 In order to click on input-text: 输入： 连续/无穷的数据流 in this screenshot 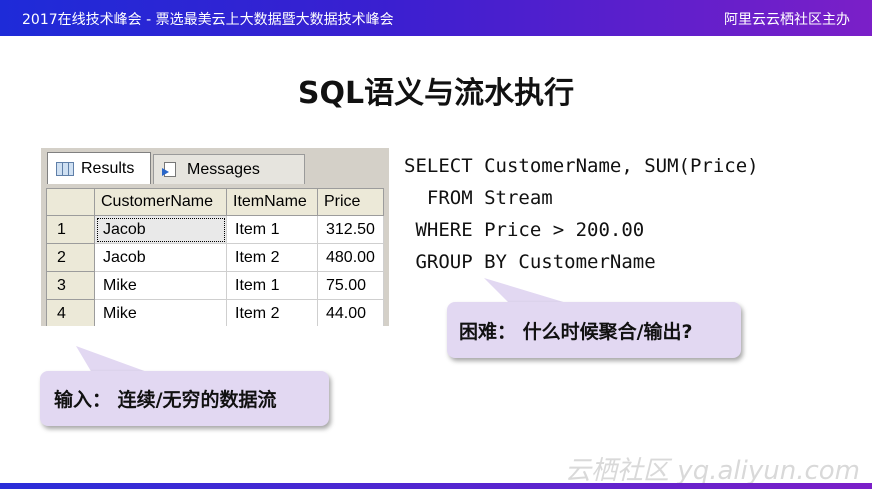, I will do `click(165, 400)`.